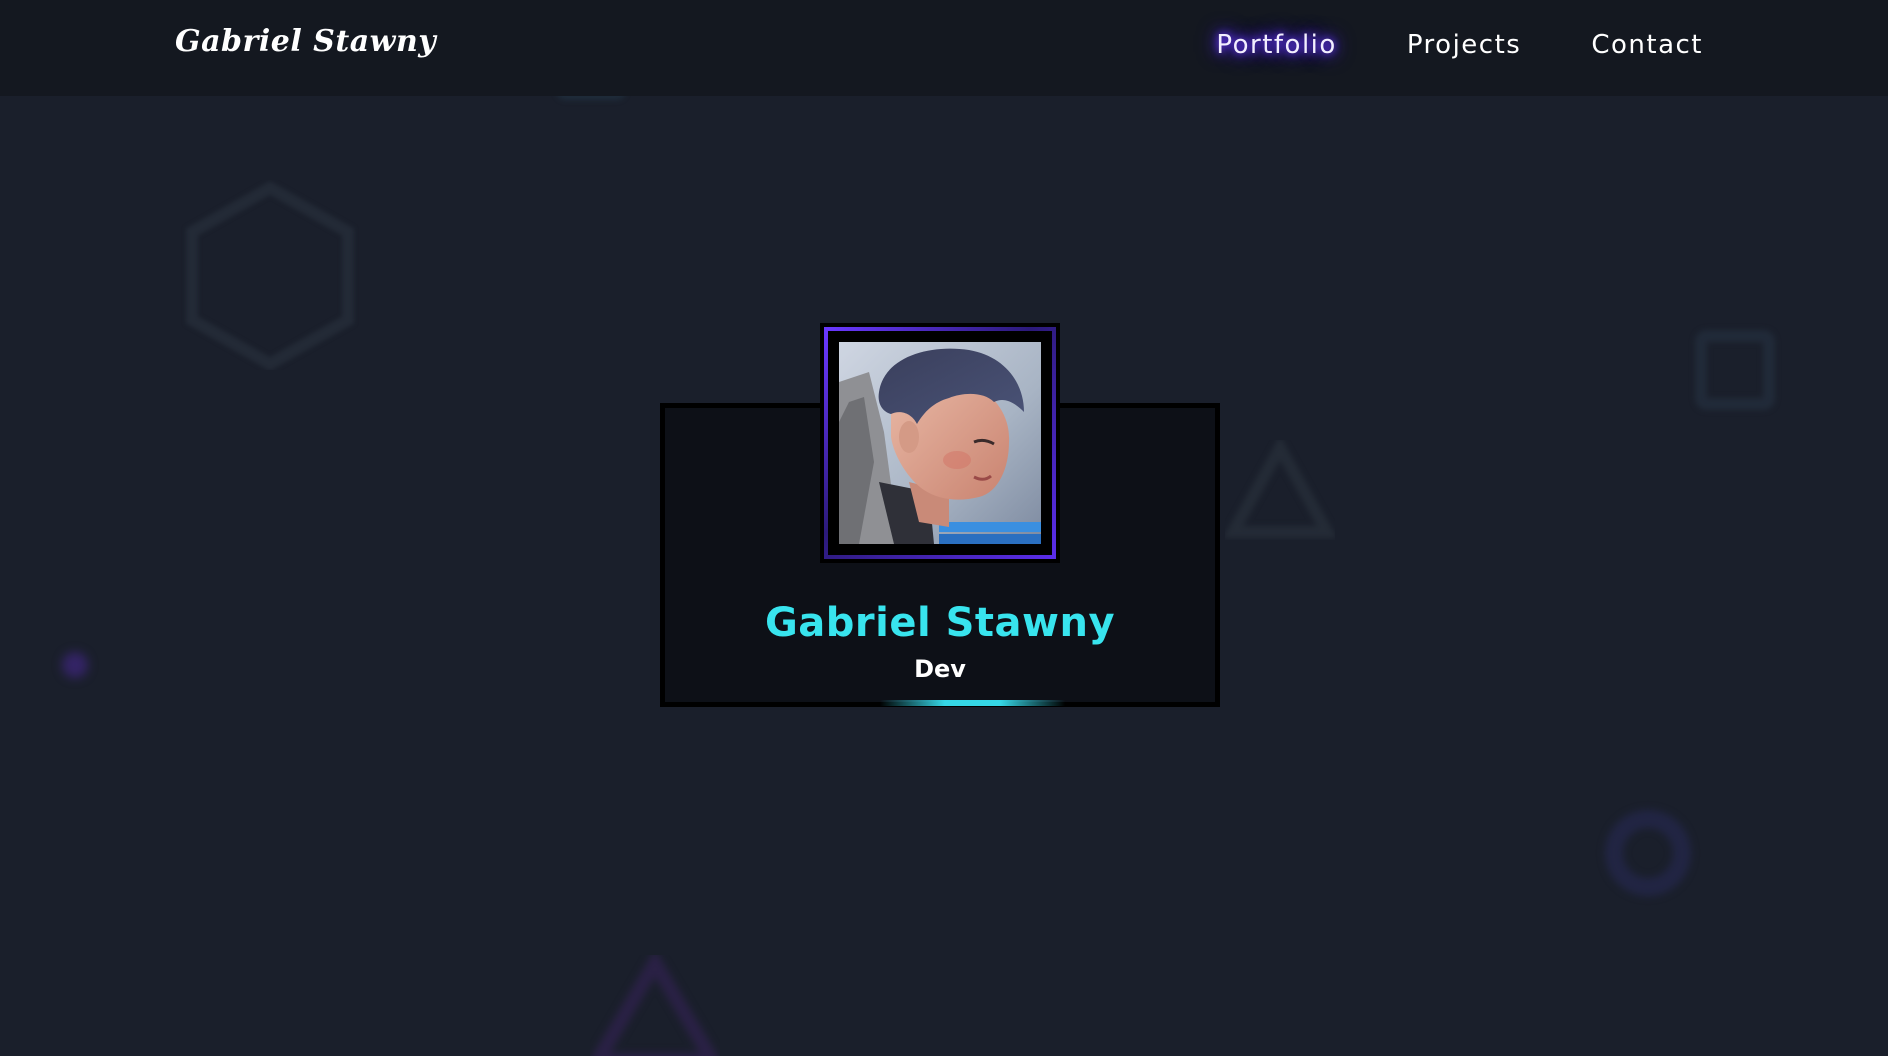 This screenshot has height=1056, width=1888. Describe the element at coordinates (940, 623) in the screenshot. I see `profile-name: Gabriel Stawny` at that location.